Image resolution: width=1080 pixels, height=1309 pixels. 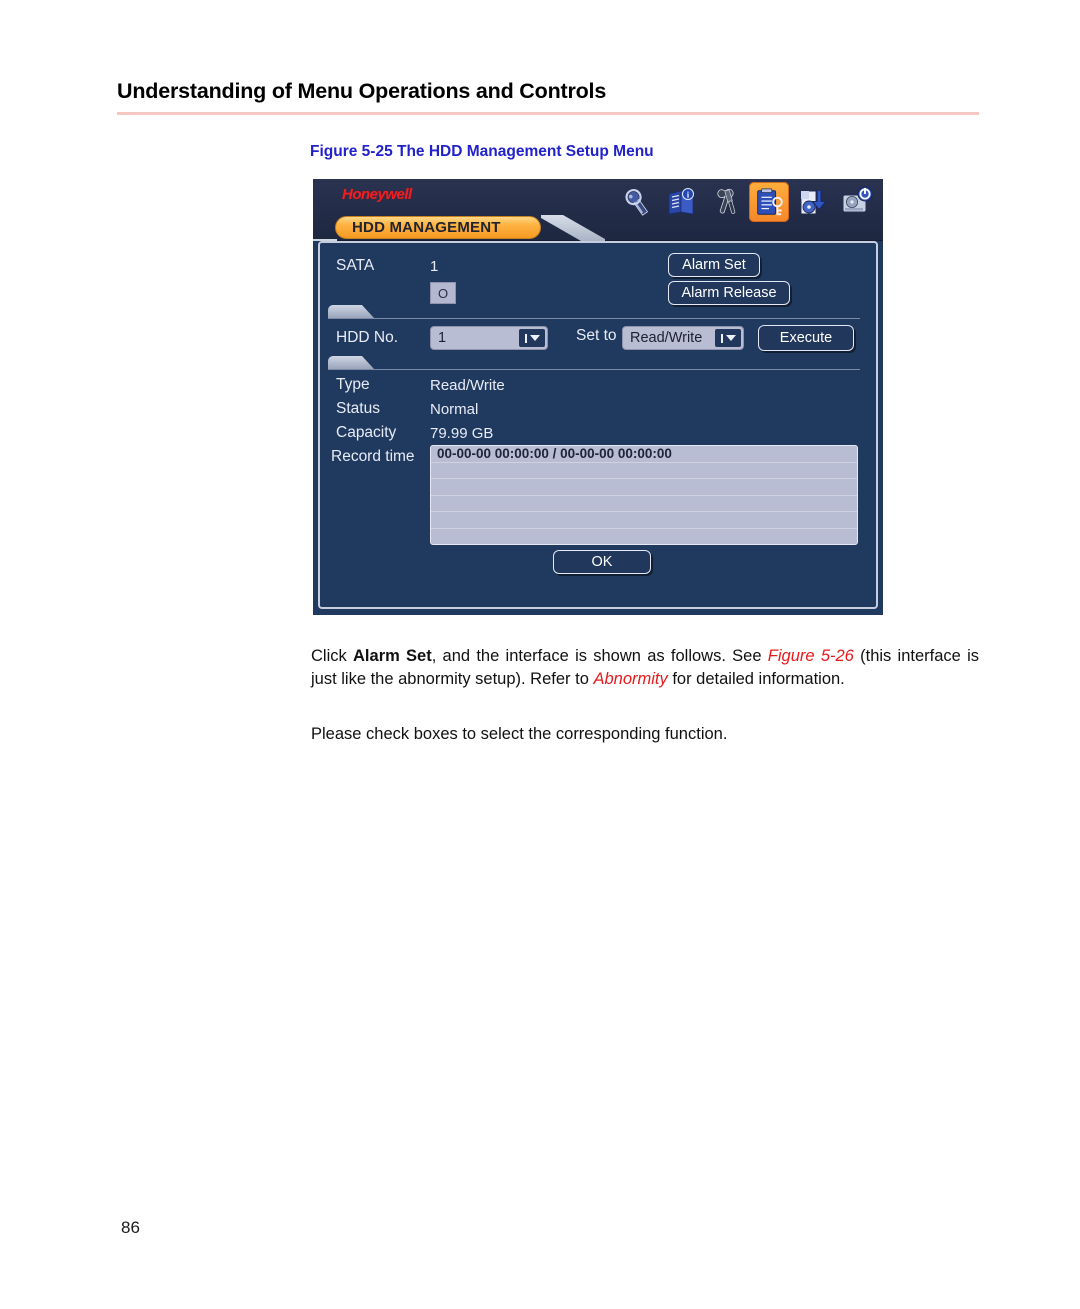 What do you see at coordinates (714, 265) in the screenshot?
I see `alarm-set-button: Alarm Set` at bounding box center [714, 265].